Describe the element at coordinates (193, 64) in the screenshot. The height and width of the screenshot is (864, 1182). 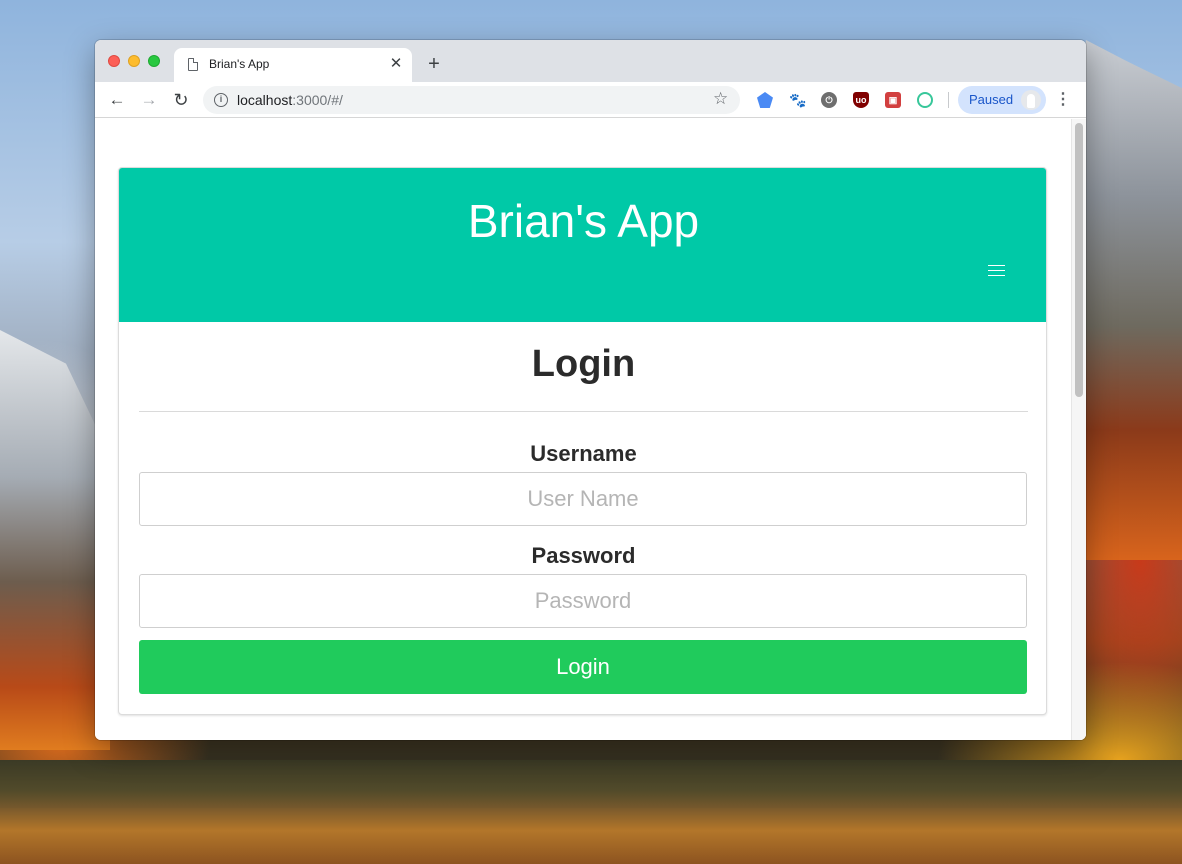
I see `page-icon` at that location.